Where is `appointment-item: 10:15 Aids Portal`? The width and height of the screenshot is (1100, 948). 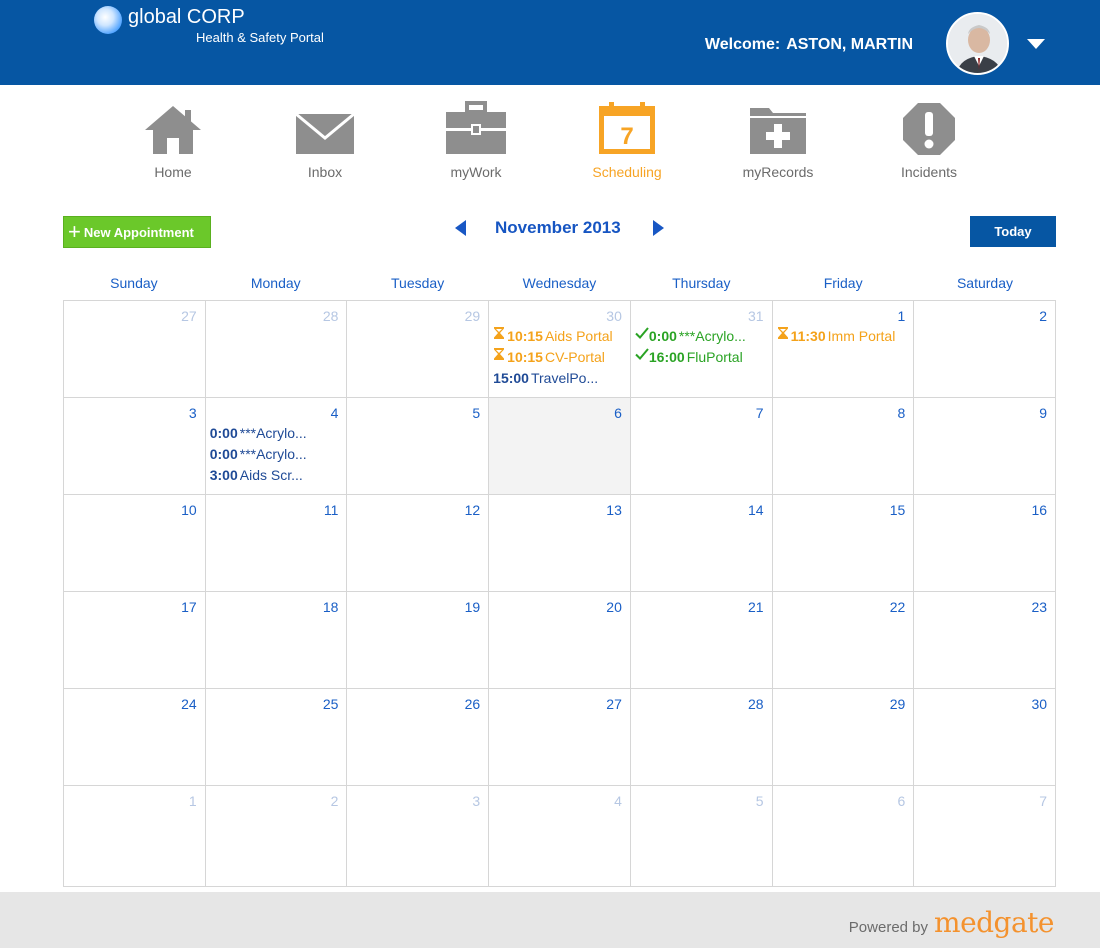
appointment-item: 10:15 Aids Portal is located at coordinates (557, 335).